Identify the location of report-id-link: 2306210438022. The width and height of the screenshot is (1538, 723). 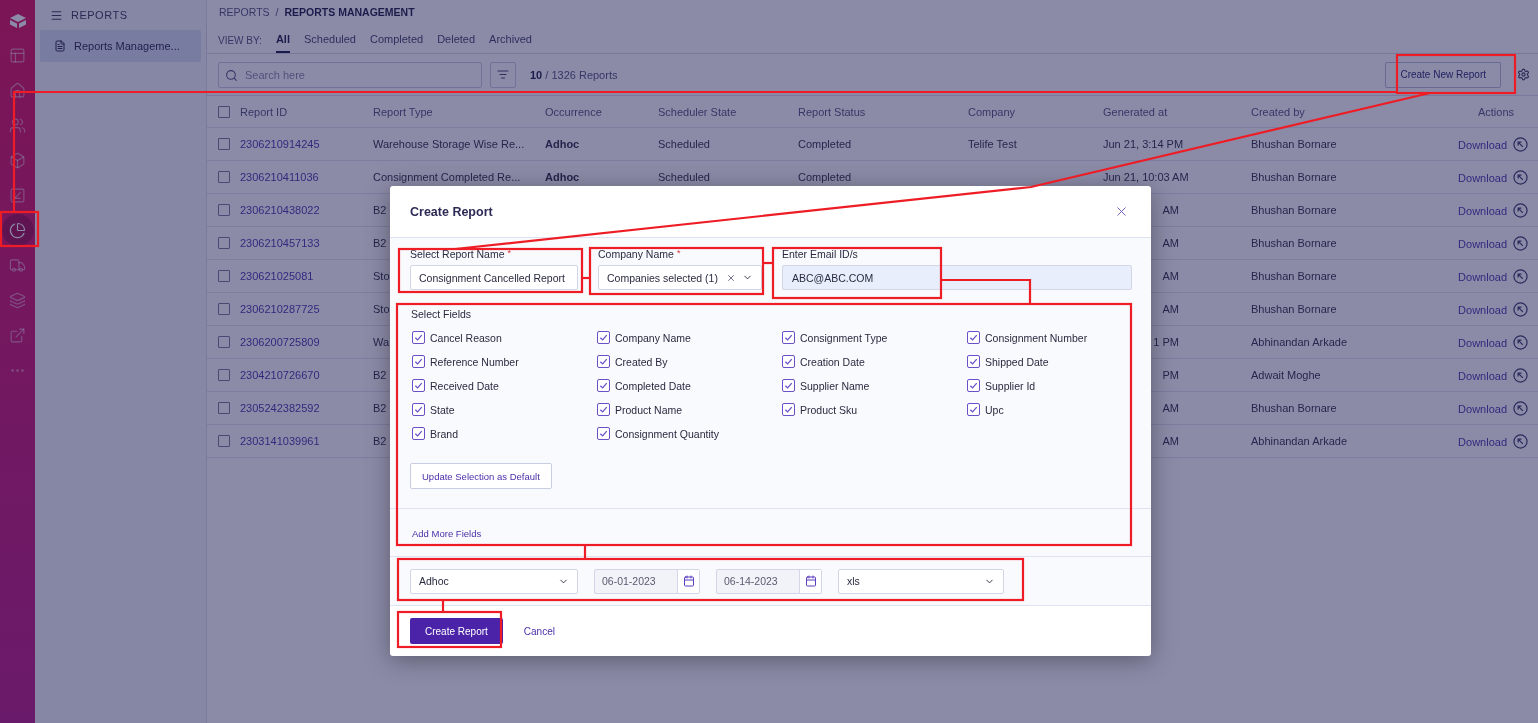
(306, 210).